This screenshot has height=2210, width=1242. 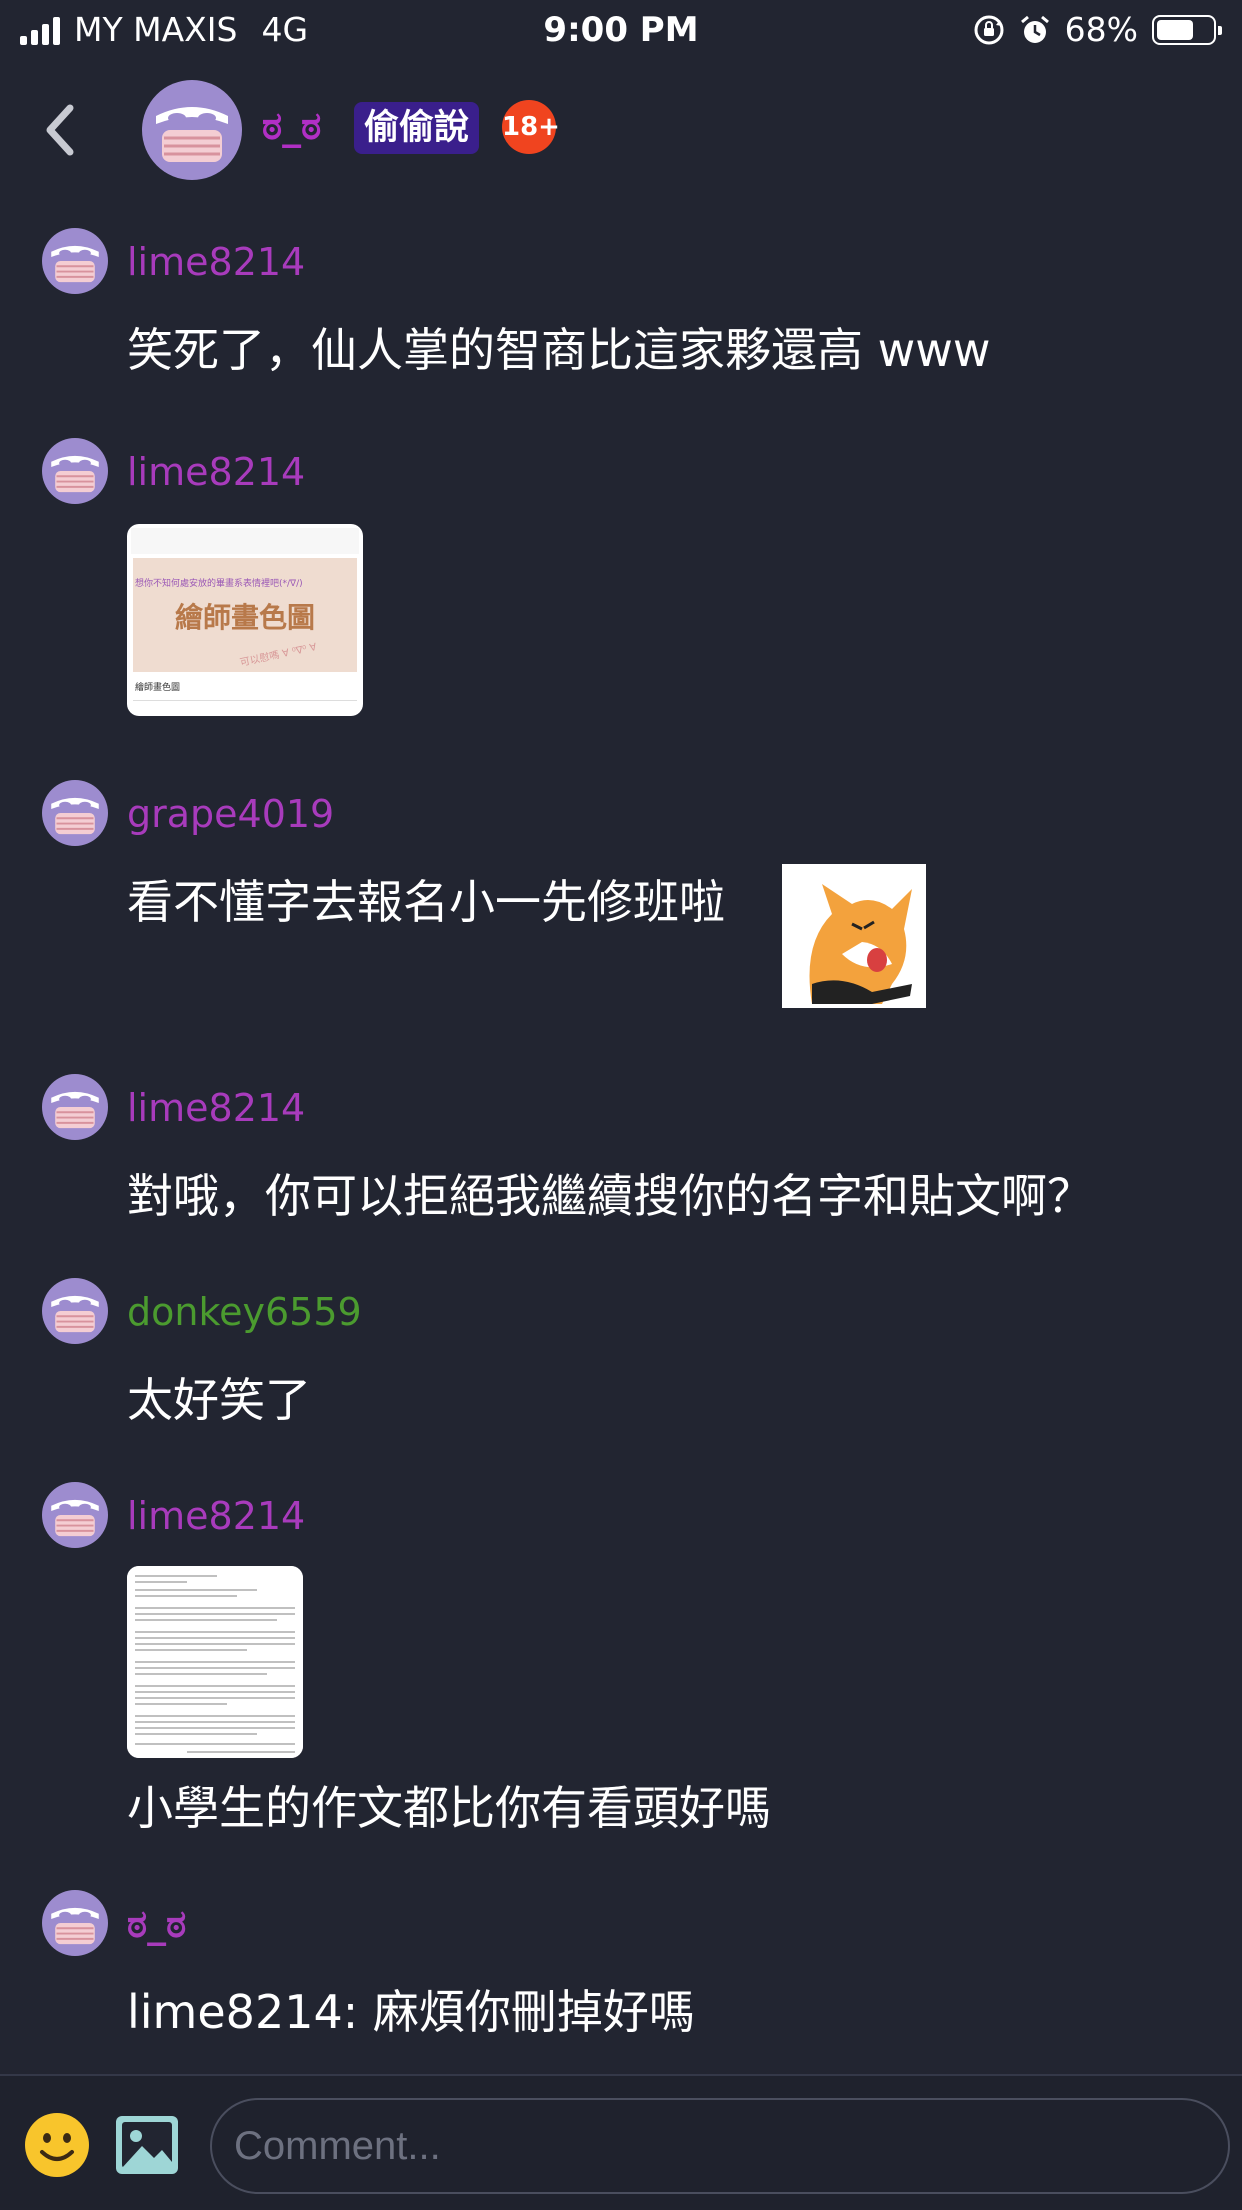 What do you see at coordinates (854, 936) in the screenshot?
I see `fox-sticker` at bounding box center [854, 936].